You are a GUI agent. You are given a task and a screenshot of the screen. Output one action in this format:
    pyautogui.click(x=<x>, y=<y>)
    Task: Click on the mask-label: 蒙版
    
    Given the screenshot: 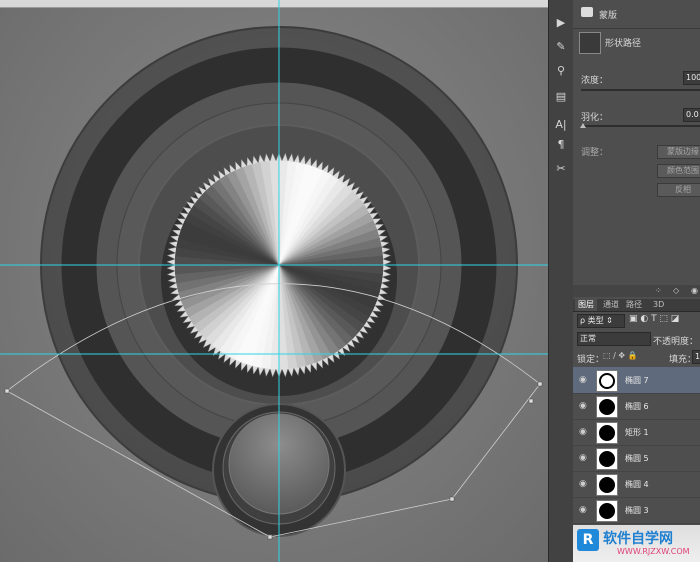 What is the action you would take?
    pyautogui.click(x=608, y=16)
    